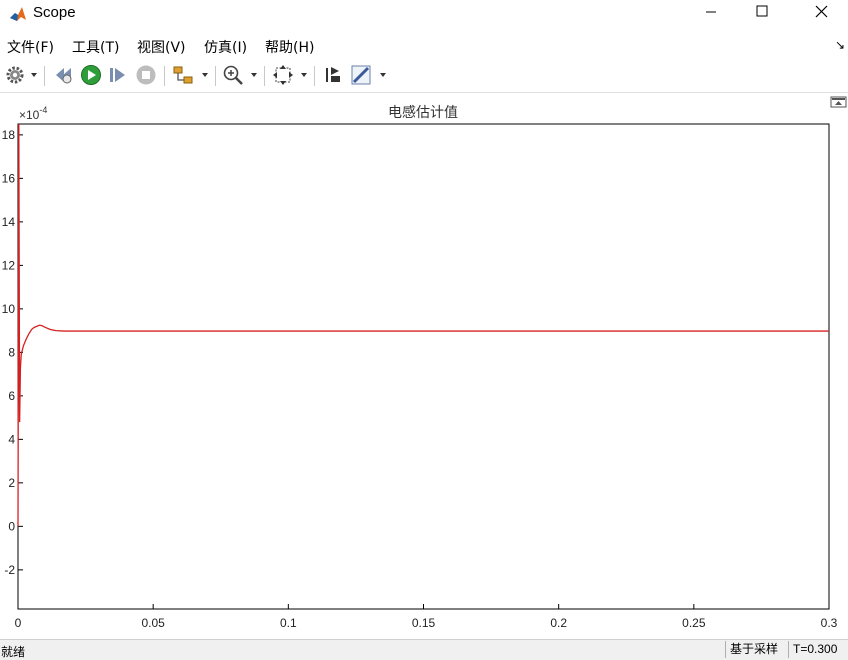 Image resolution: width=848 pixels, height=660 pixels. What do you see at coordinates (829, 623) in the screenshot?
I see `x-tick-label: 0.3` at bounding box center [829, 623].